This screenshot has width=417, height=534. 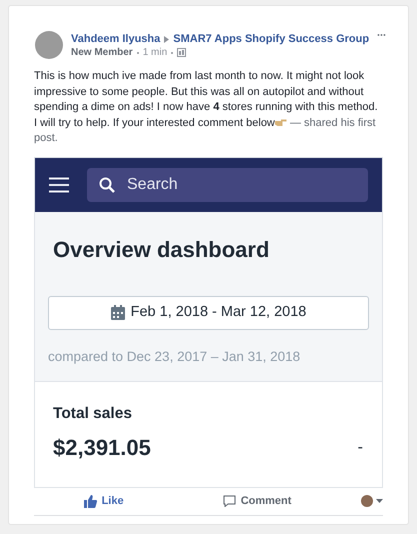 What do you see at coordinates (271, 39) in the screenshot?
I see `group-name: SMAR7 Apps Shopify Success Group` at bounding box center [271, 39].